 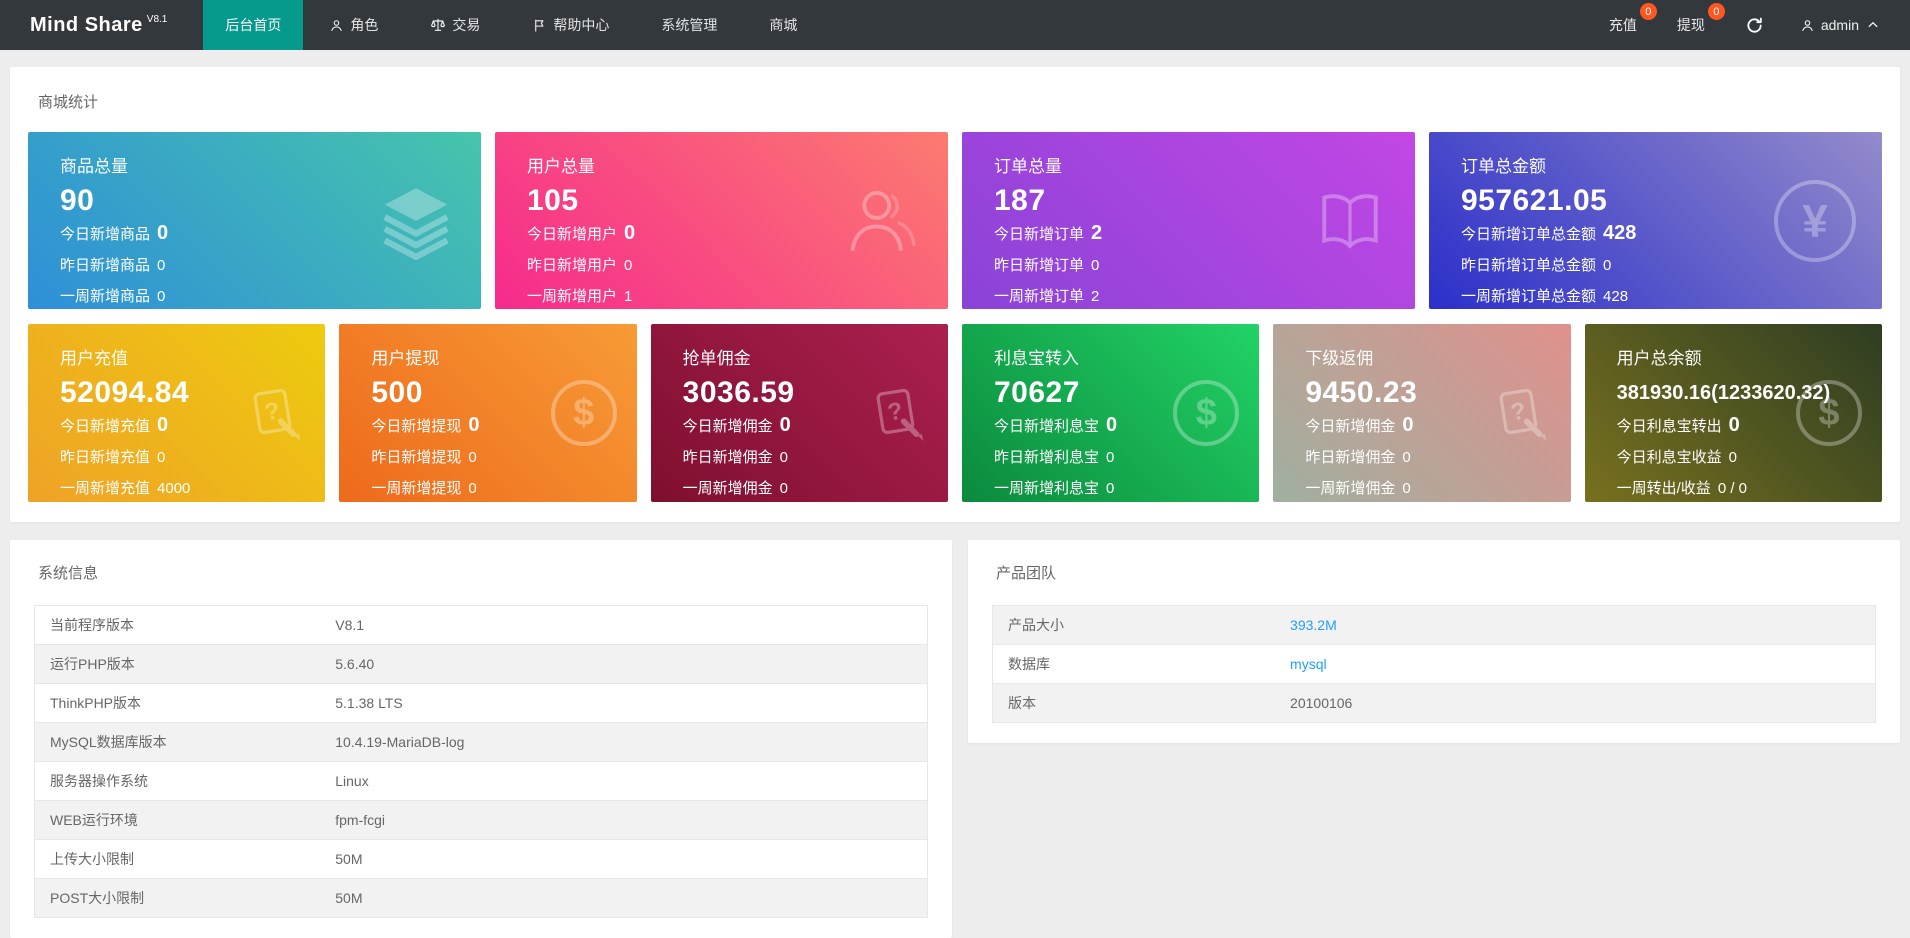 I want to click on card-goods-total-title: 商品总量, so click(x=94, y=166).